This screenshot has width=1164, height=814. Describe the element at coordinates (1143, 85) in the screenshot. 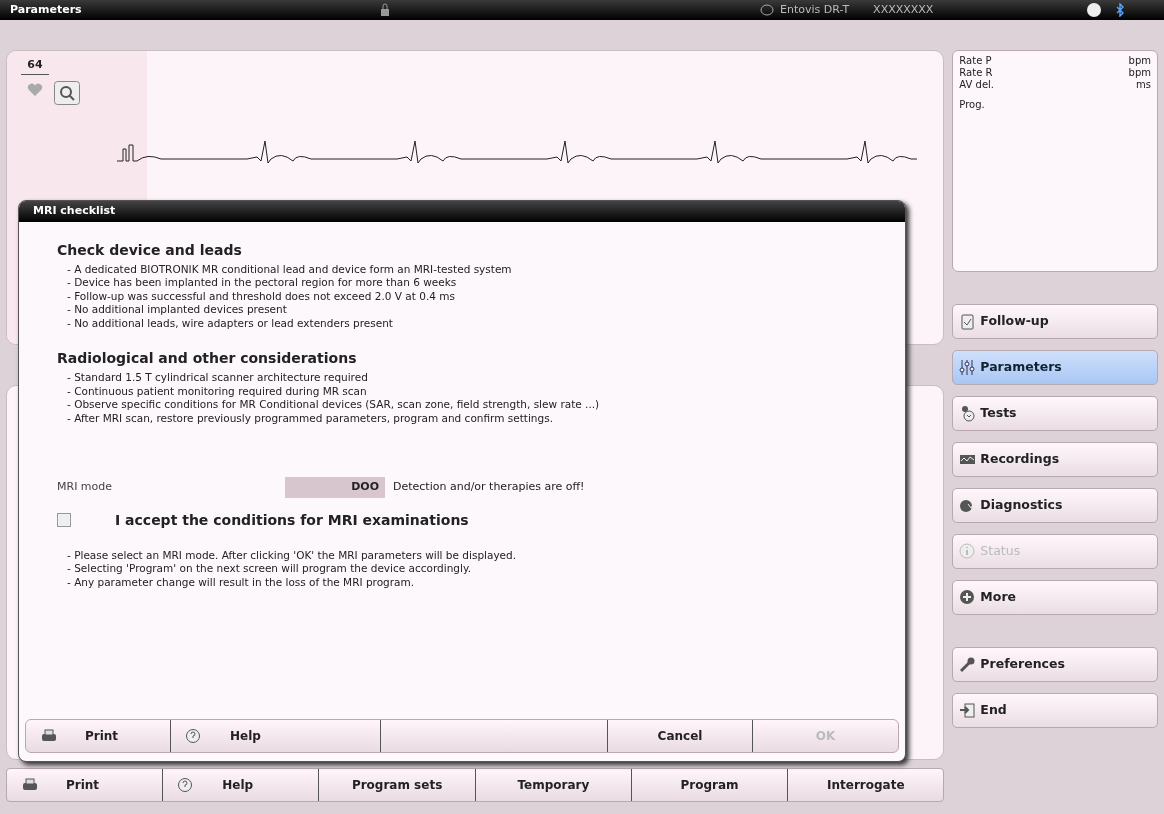

I see `status-unit: ms` at that location.